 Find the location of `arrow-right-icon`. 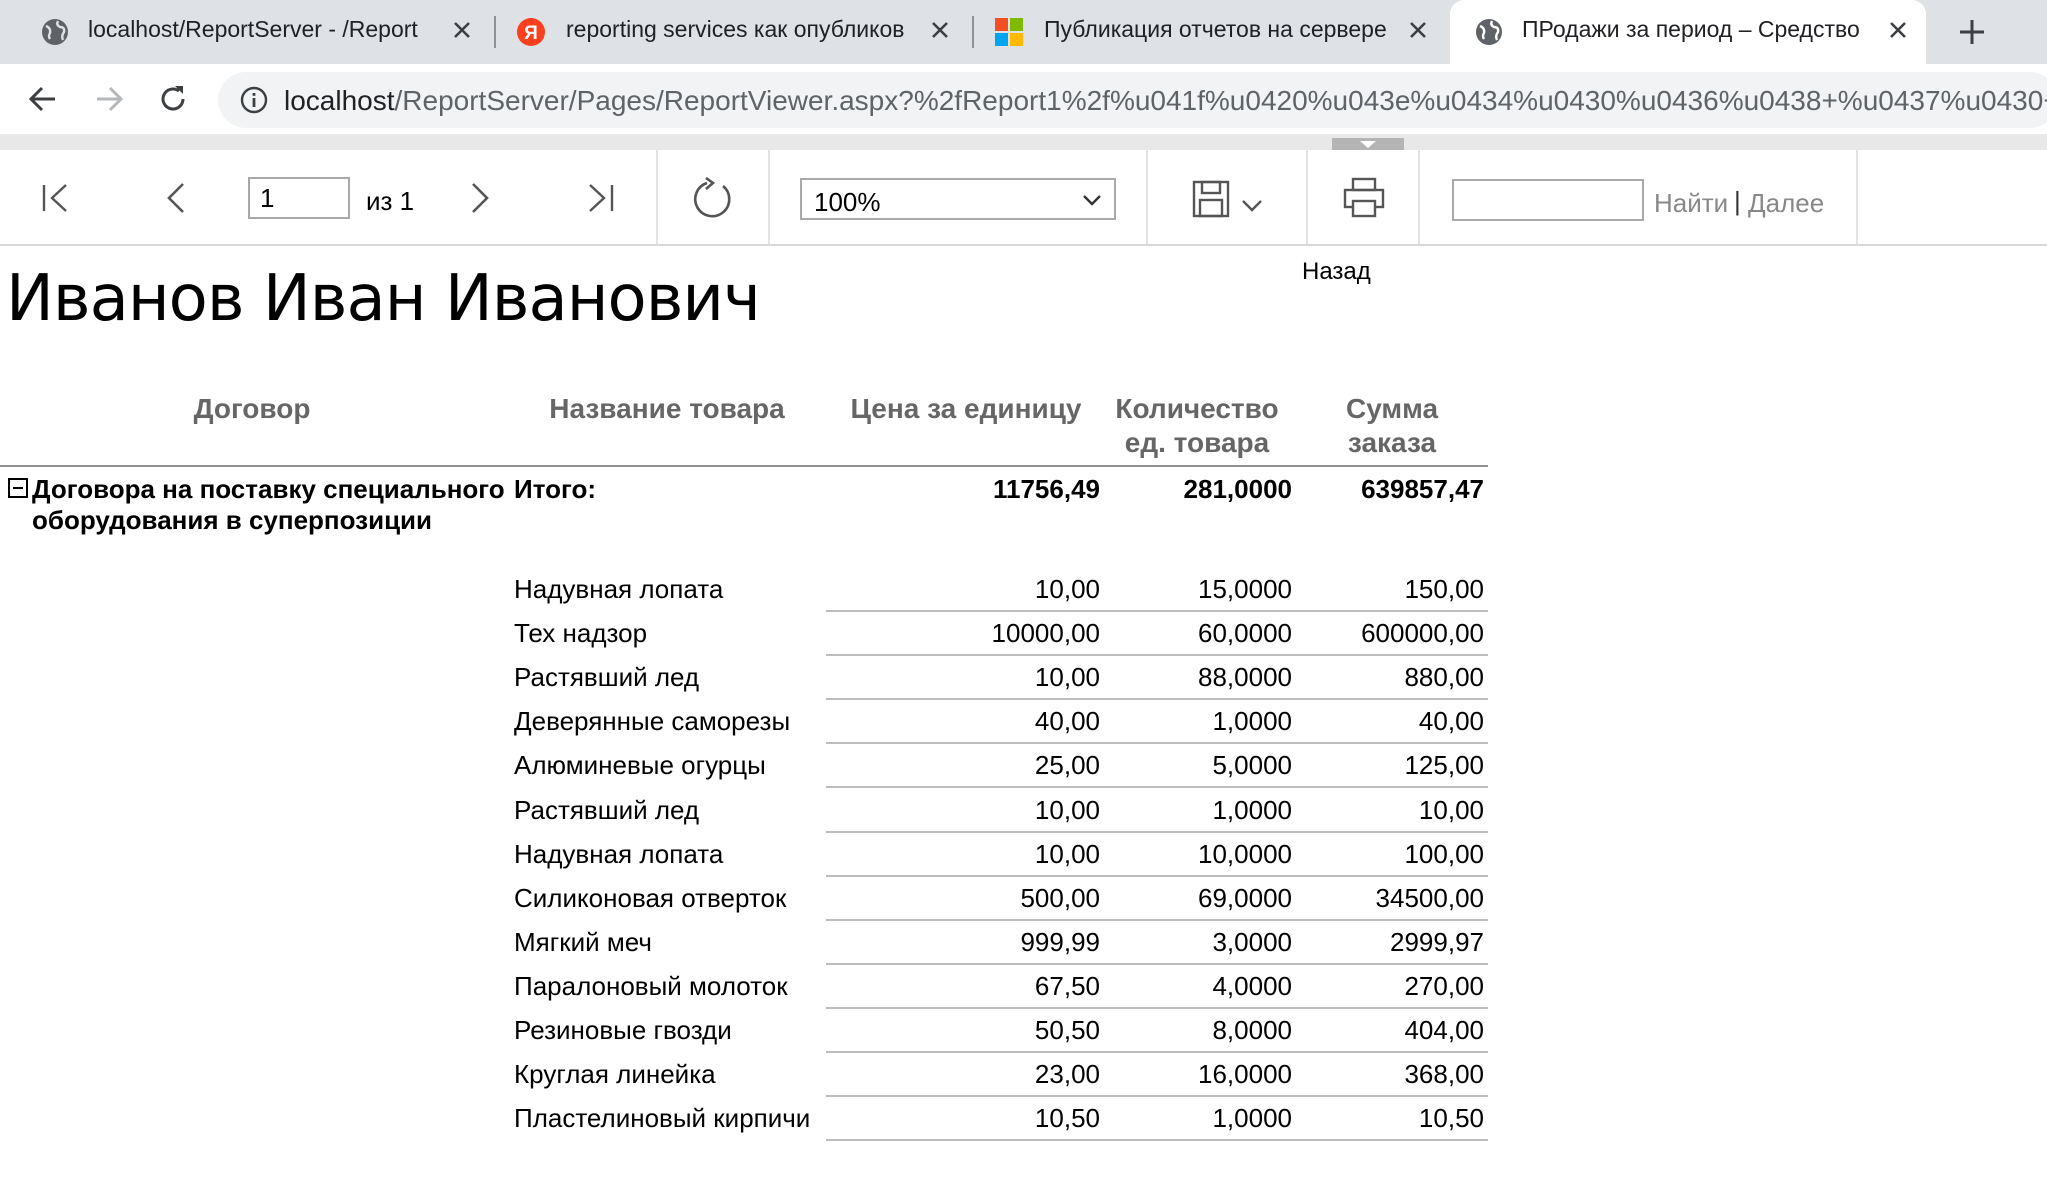

arrow-right-icon is located at coordinates (110, 99).